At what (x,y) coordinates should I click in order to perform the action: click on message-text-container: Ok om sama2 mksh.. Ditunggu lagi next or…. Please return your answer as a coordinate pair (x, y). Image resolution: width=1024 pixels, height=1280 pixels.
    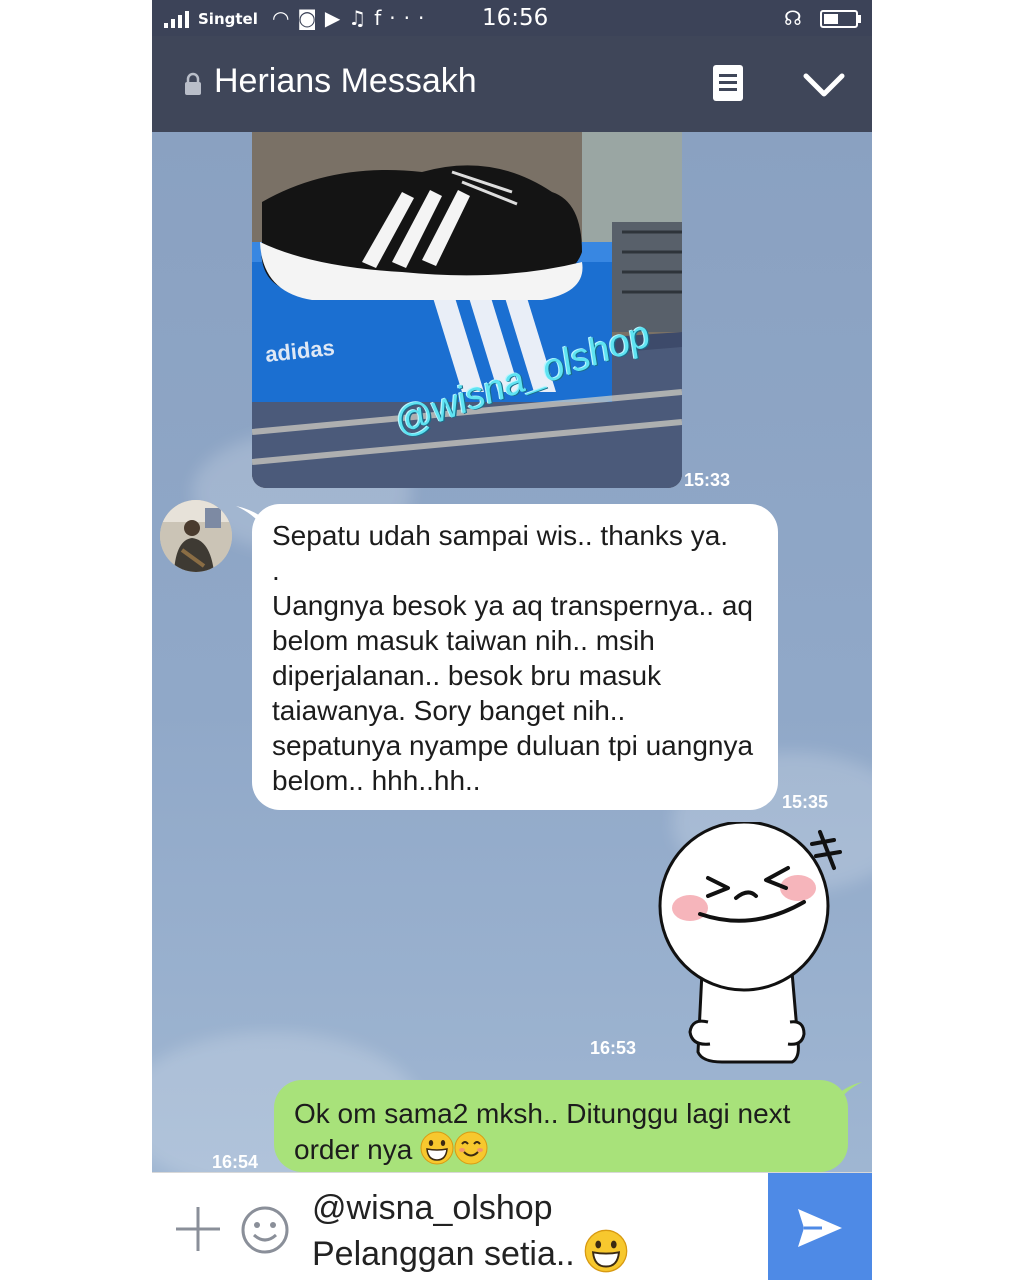
    Looking at the image, I should click on (561, 1131).